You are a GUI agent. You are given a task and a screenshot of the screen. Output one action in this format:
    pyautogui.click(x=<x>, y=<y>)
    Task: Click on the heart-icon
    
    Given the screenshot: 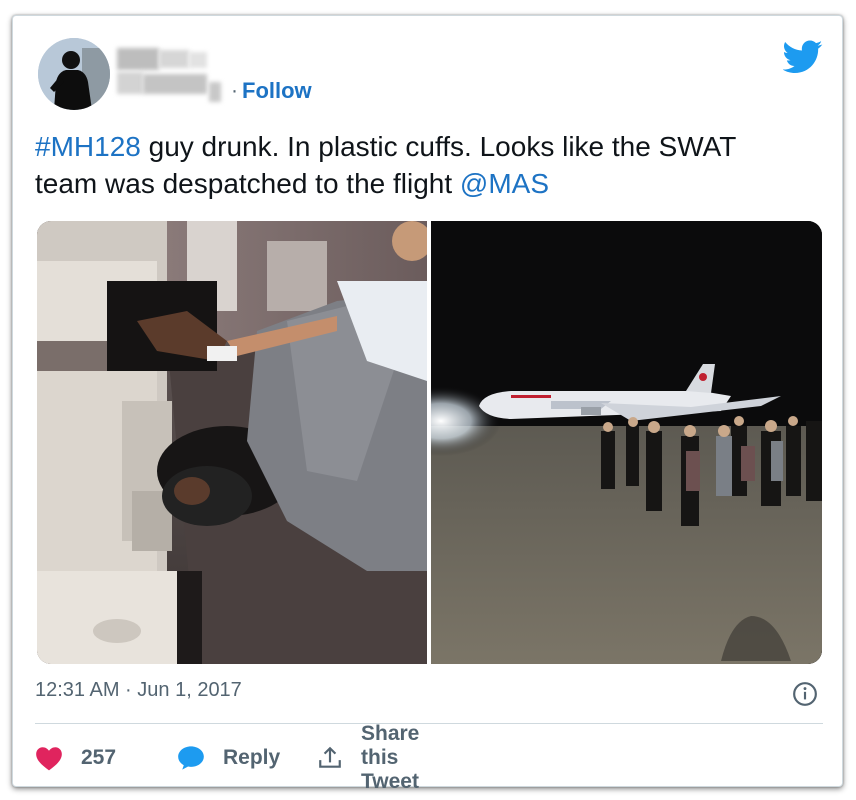 What is the action you would take?
    pyautogui.click(x=49, y=759)
    